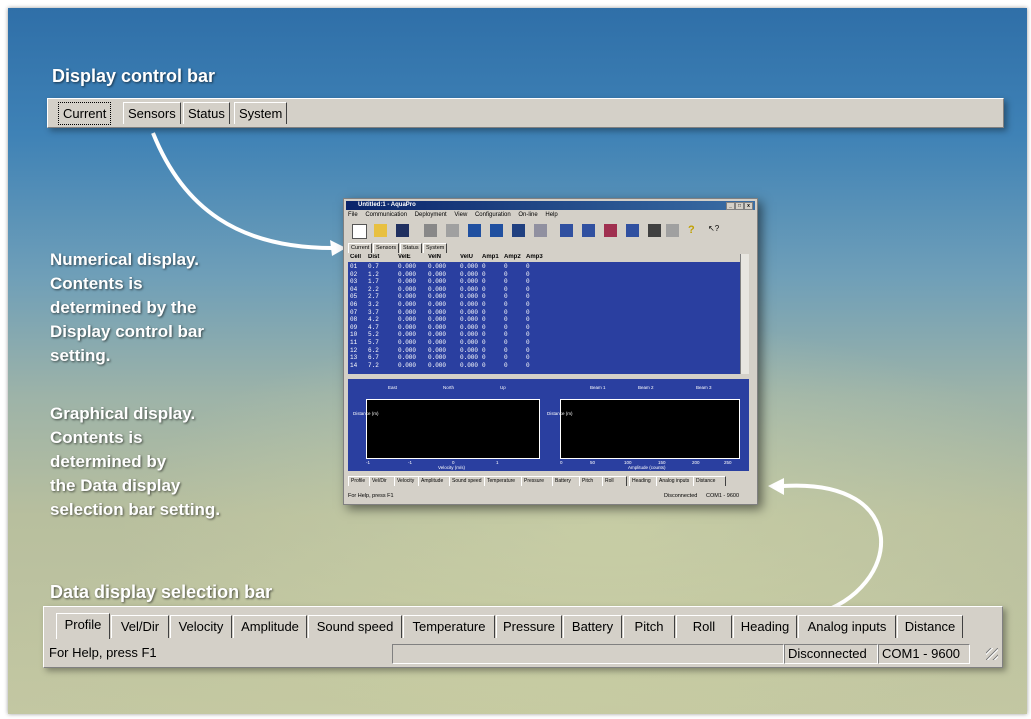  I want to click on tab-distance: Distance, so click(930, 626).